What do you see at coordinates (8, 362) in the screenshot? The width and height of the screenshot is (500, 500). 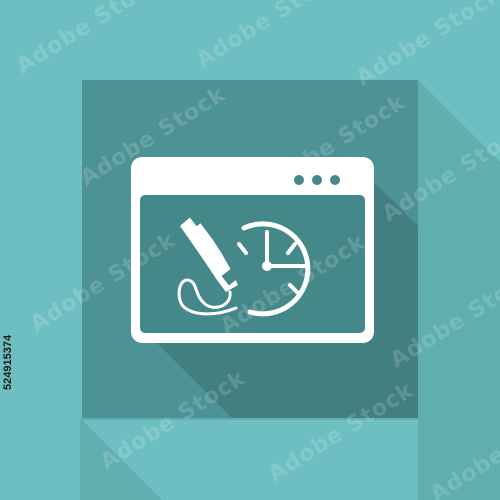 I see `stock-id: 524915374` at bounding box center [8, 362].